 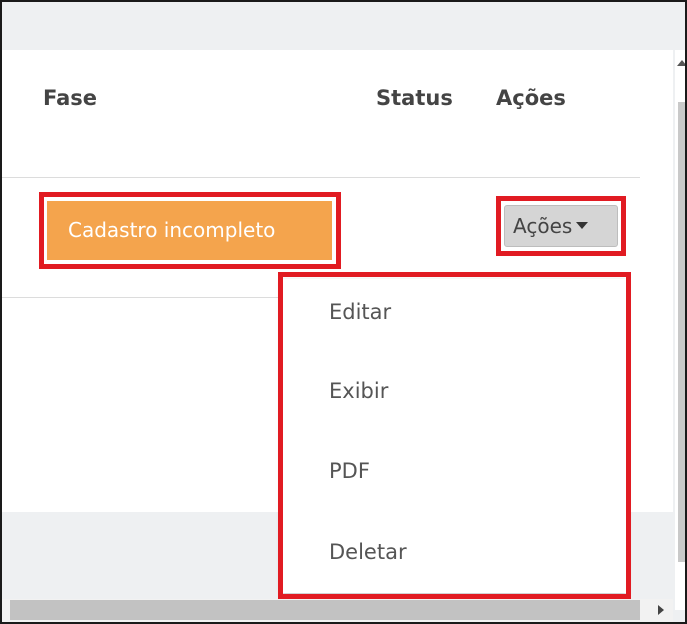 I want to click on row-divider, so click(x=140, y=297).